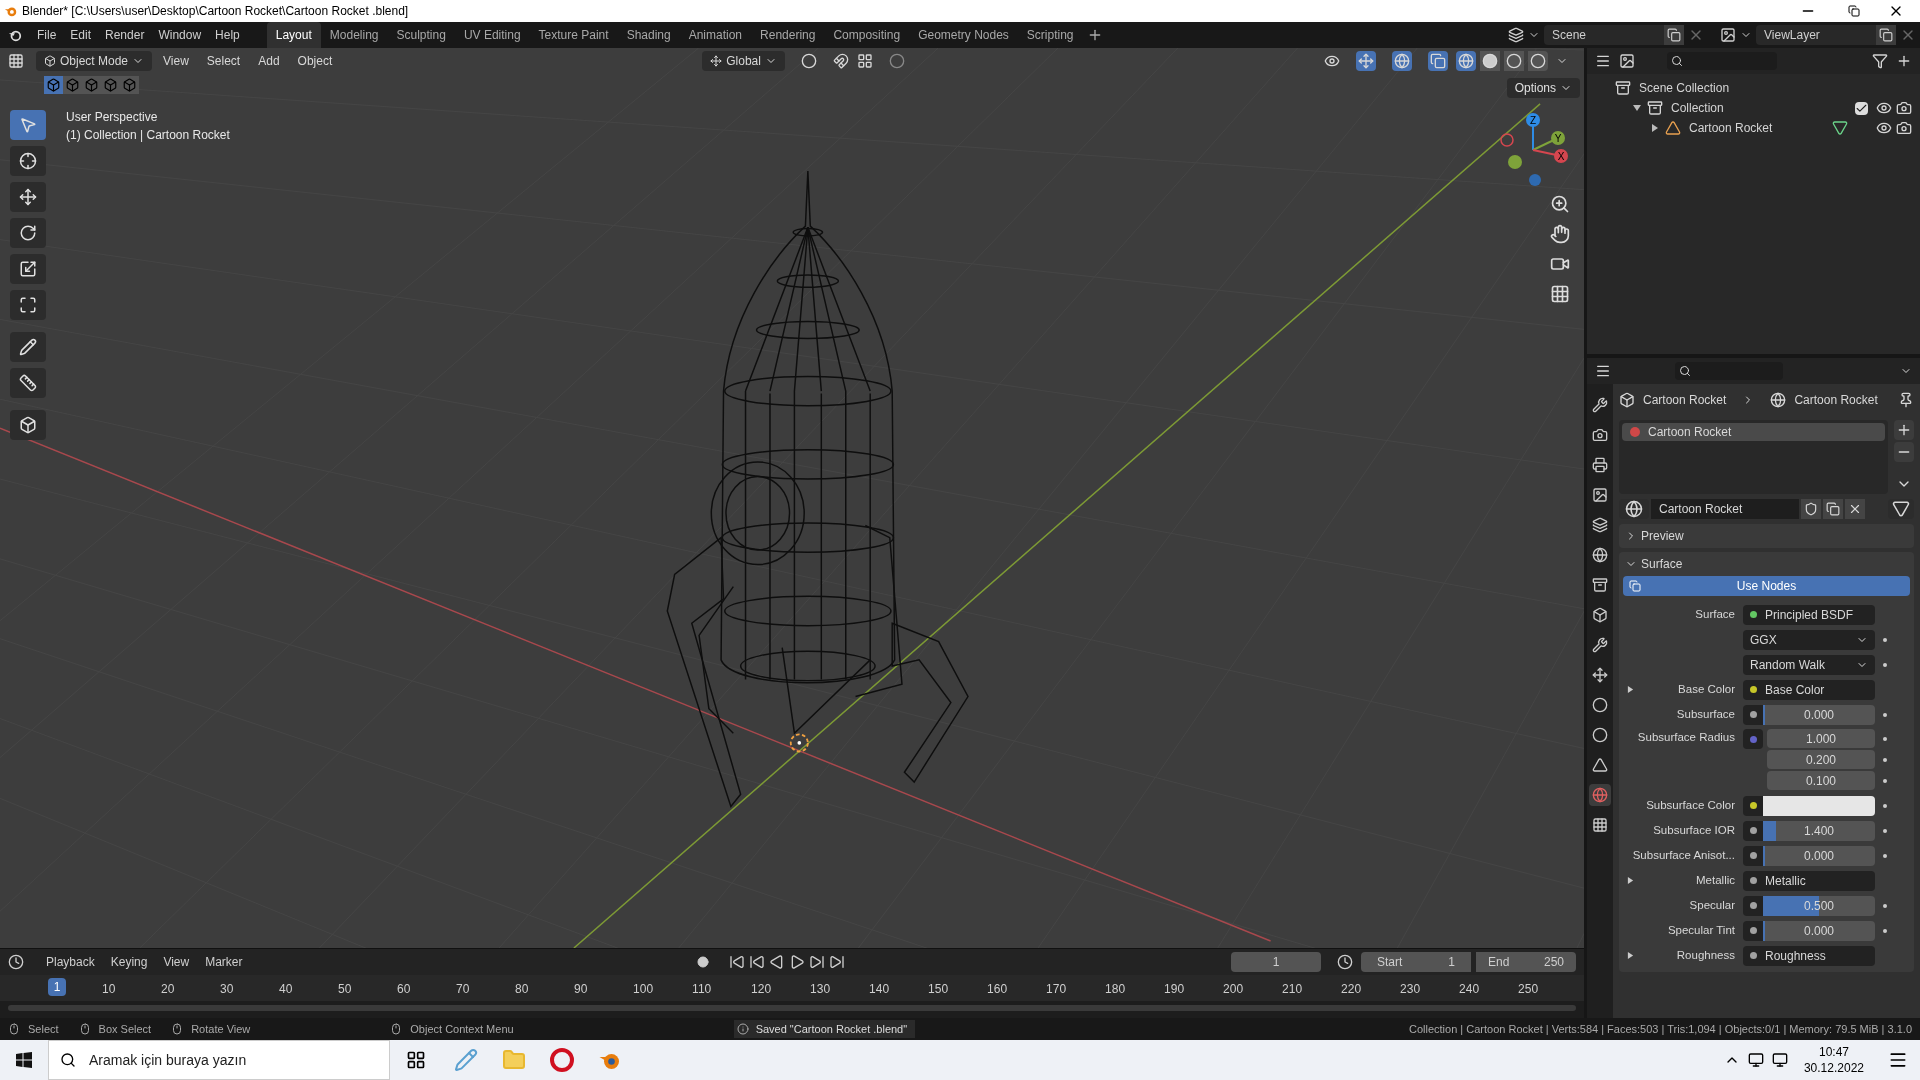 Image resolution: width=1920 pixels, height=1080 pixels. What do you see at coordinates (28, 305) in the screenshot?
I see `transform-tool-icon` at bounding box center [28, 305].